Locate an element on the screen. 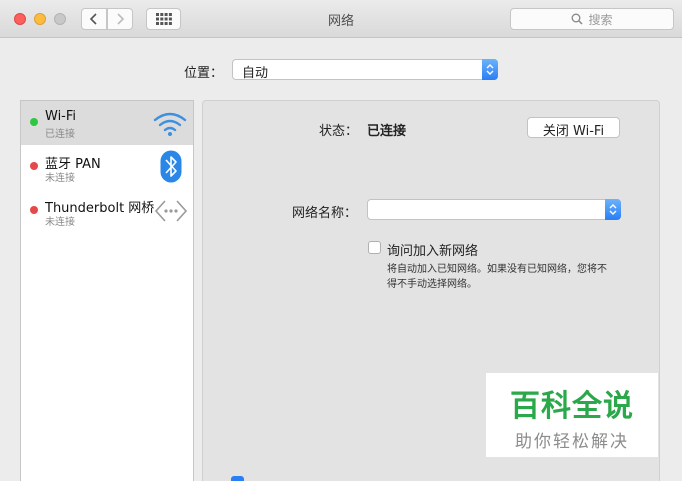 The image size is (682, 481). network-name-popup is located at coordinates (494, 209).